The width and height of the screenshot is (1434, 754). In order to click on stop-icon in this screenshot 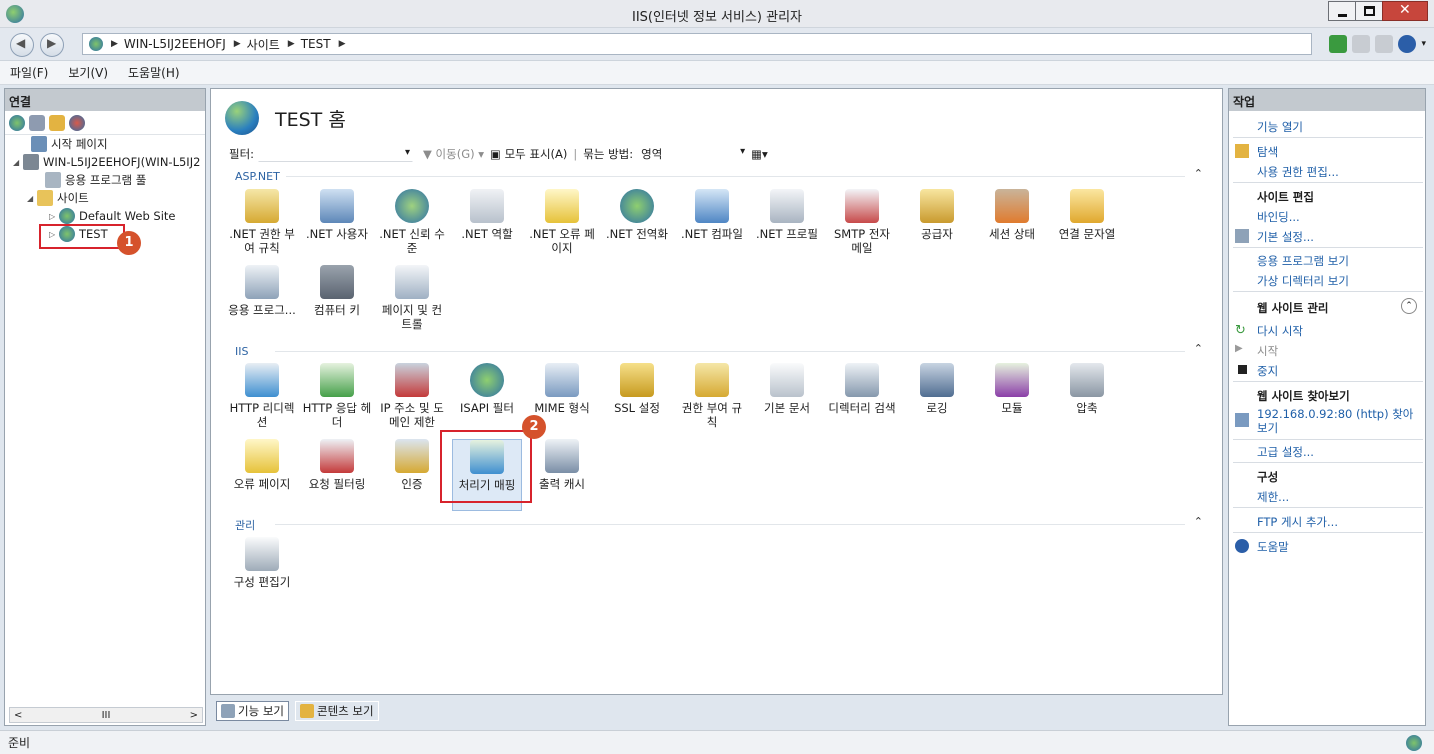, I will do `click(1361, 44)`.